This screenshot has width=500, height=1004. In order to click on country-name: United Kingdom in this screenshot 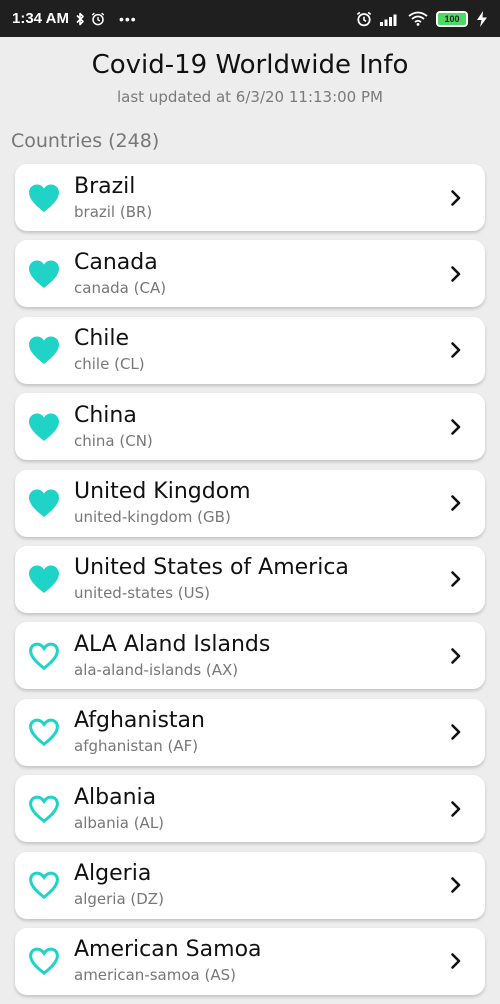, I will do `click(162, 492)`.